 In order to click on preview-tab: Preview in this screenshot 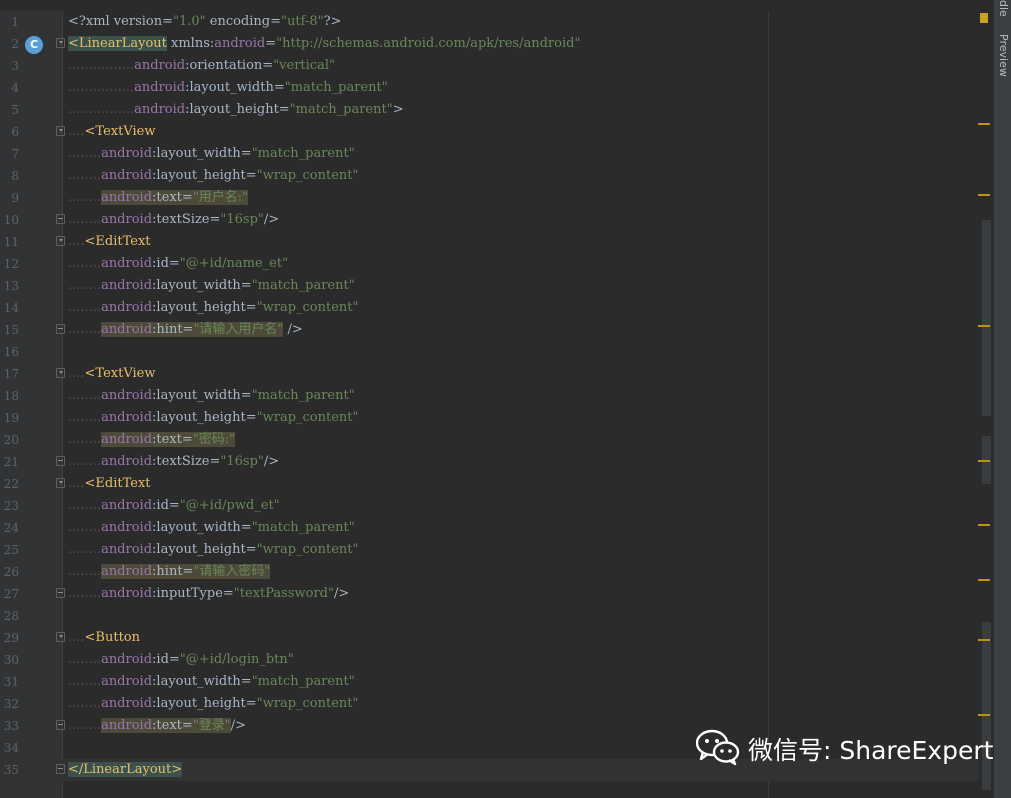, I will do `click(1002, 65)`.